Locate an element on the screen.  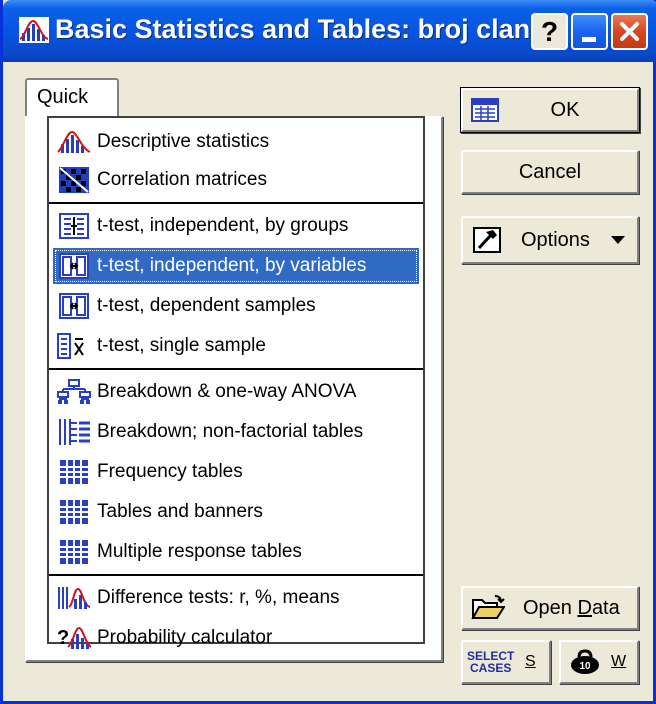
dropdown-arrow-icon is located at coordinates (618, 240).